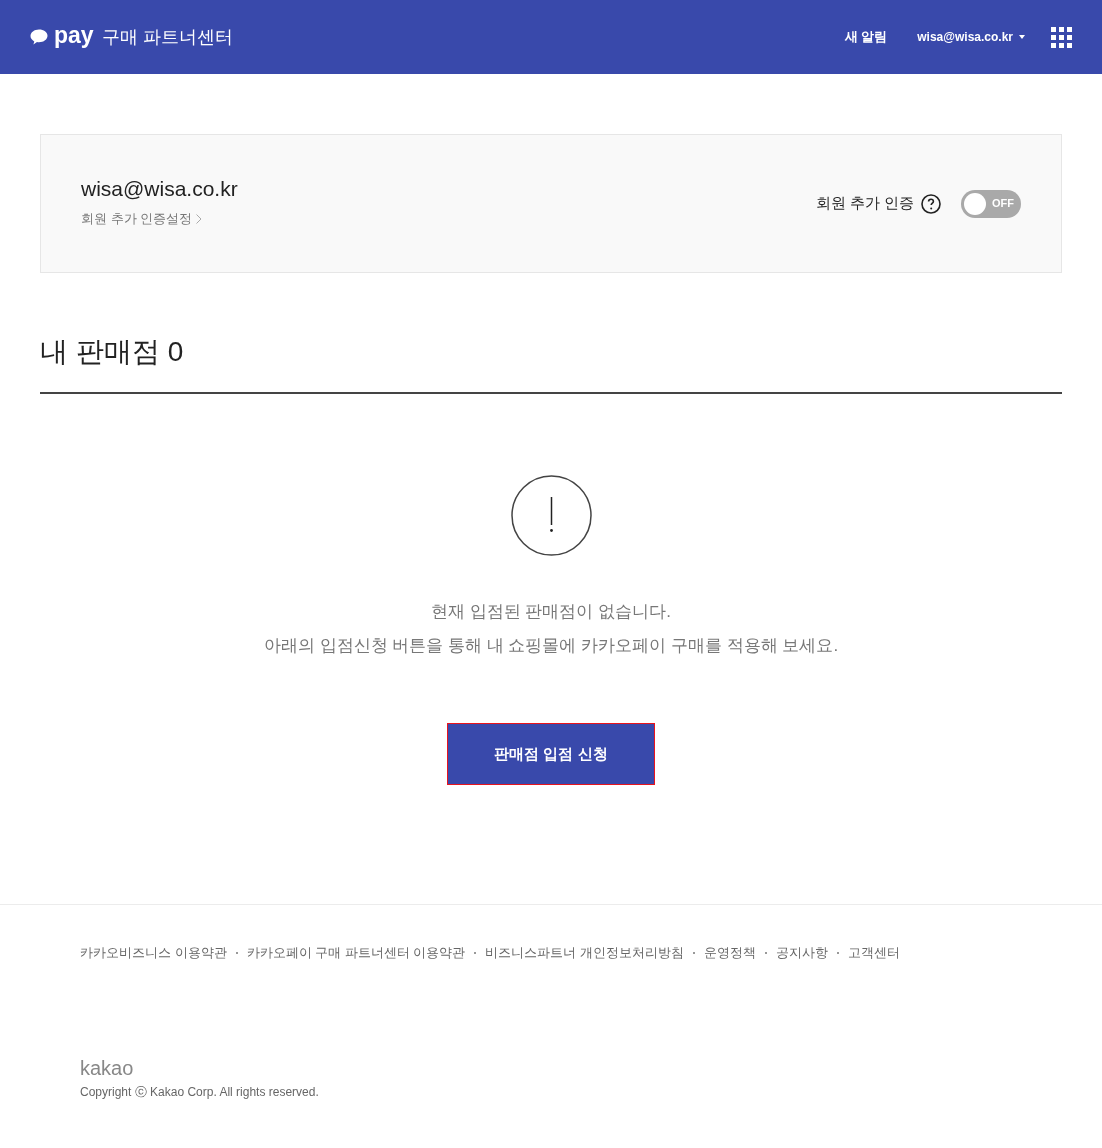 The height and width of the screenshot is (1148, 1102). What do you see at coordinates (175, 352) in the screenshot?
I see `stores-count: 0` at bounding box center [175, 352].